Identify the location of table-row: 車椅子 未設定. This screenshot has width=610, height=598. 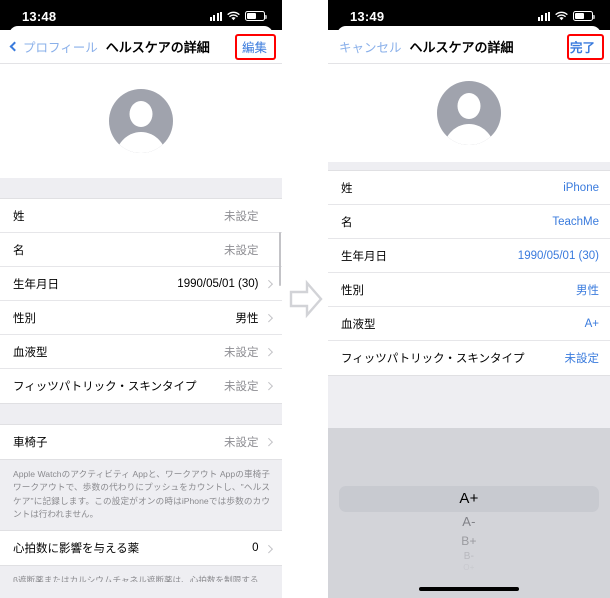
(141, 442).